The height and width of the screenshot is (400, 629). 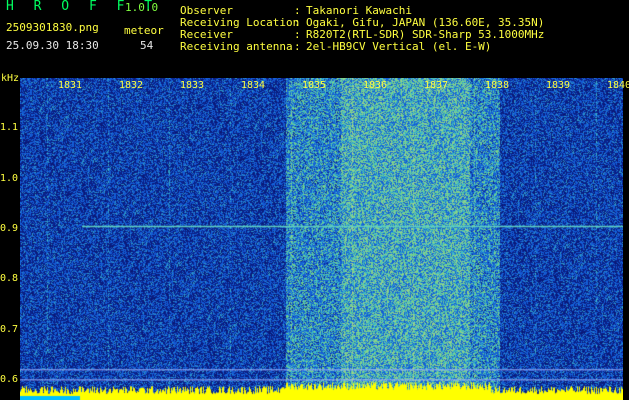 I want to click on x-tick-label: 1837, so click(x=436, y=85).